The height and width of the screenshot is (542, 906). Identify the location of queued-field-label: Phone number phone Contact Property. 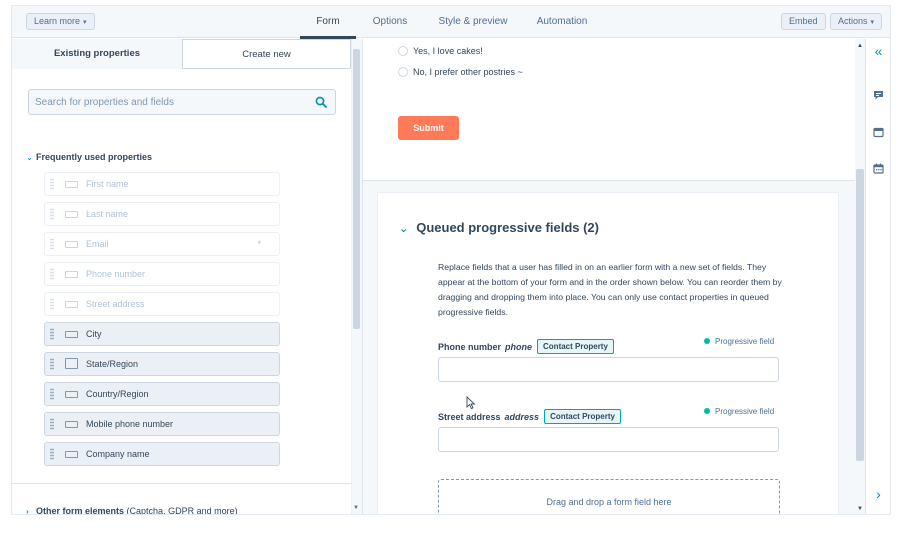
(526, 346).